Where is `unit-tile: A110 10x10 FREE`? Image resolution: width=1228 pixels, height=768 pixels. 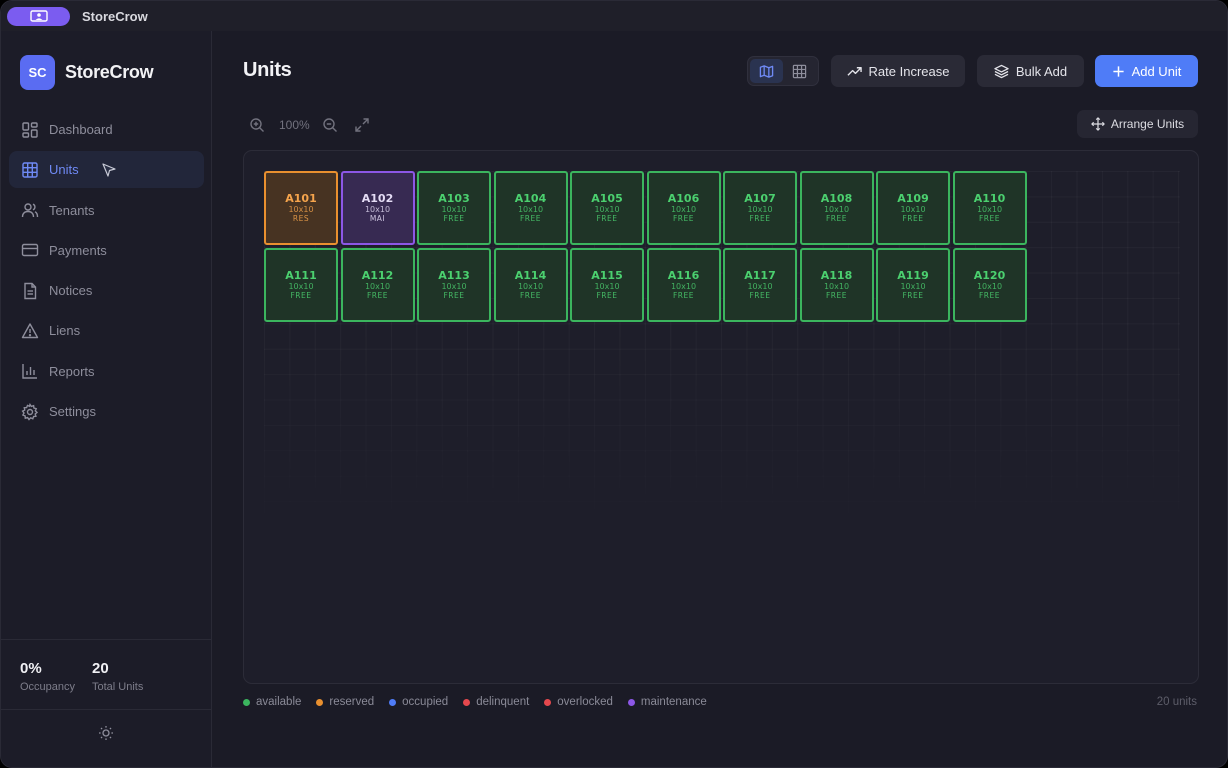
unit-tile: A110 10x10 FREE is located at coordinates (989, 208).